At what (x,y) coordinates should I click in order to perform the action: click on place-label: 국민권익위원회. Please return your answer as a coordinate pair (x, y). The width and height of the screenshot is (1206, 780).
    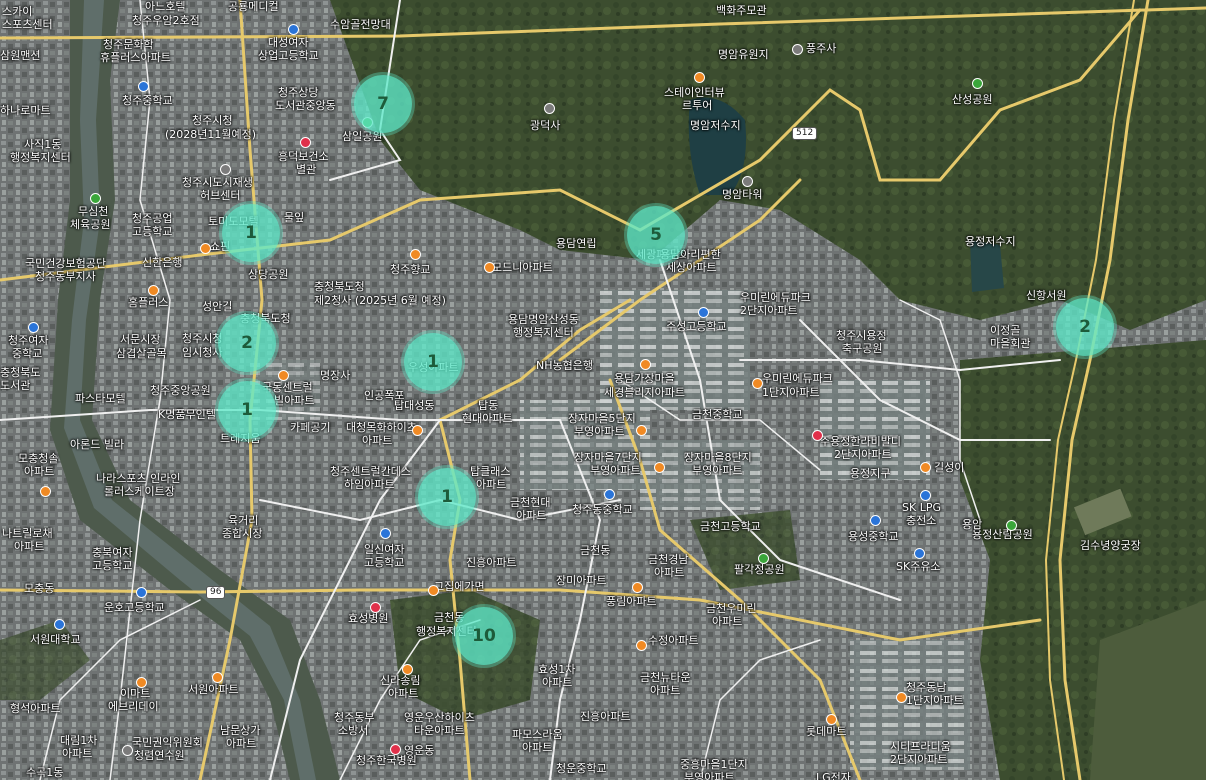
    Looking at the image, I should click on (167, 742).